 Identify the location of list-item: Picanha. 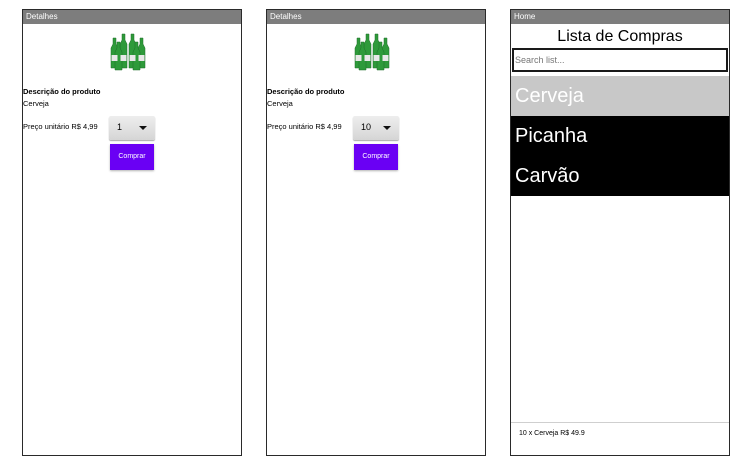
(620, 136).